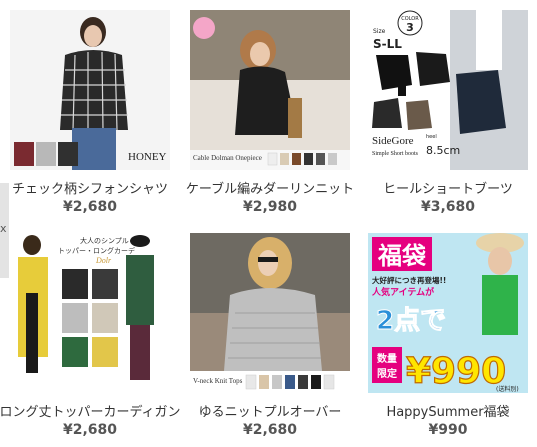 The width and height of the screenshot is (537, 447). Describe the element at coordinates (270, 313) in the screenshot. I see `product-image: V-neck Knit Tops` at that location.